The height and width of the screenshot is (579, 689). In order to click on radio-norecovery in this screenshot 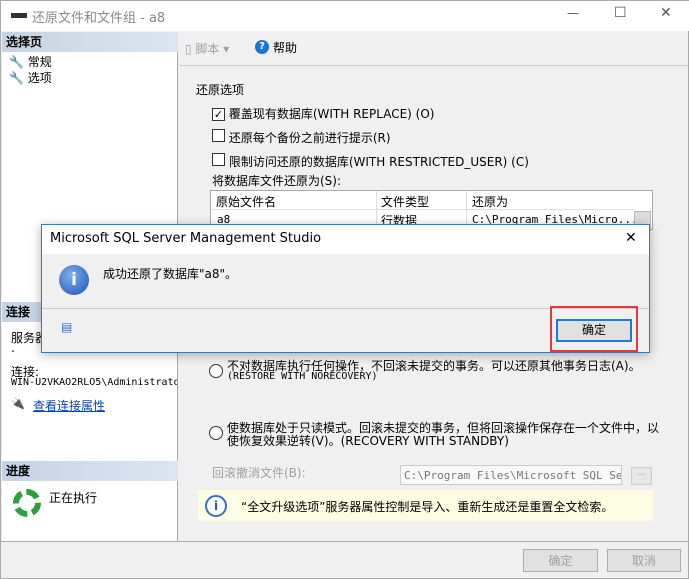, I will do `click(216, 371)`.